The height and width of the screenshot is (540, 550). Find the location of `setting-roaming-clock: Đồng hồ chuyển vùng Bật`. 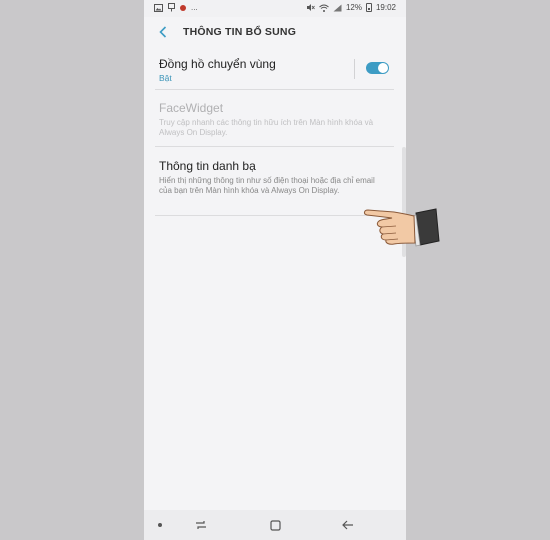

setting-roaming-clock: Đồng hồ chuyển vùng Bật is located at coordinates (275, 68).